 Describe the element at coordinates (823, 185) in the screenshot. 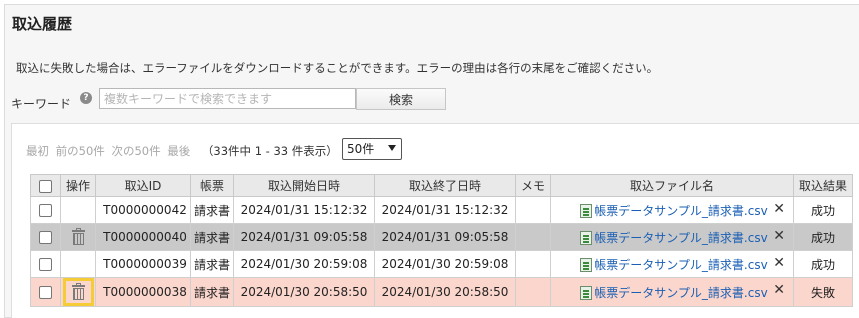

I see `col-header-result: 取込結果` at that location.